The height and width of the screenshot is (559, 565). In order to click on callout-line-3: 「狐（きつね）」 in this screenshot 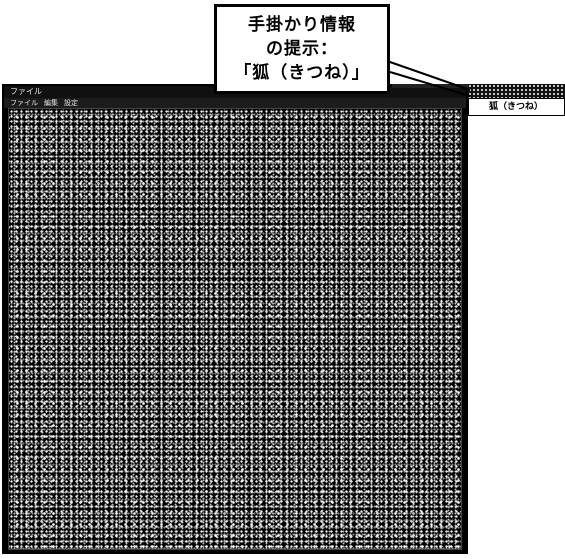, I will do `click(302, 73)`.